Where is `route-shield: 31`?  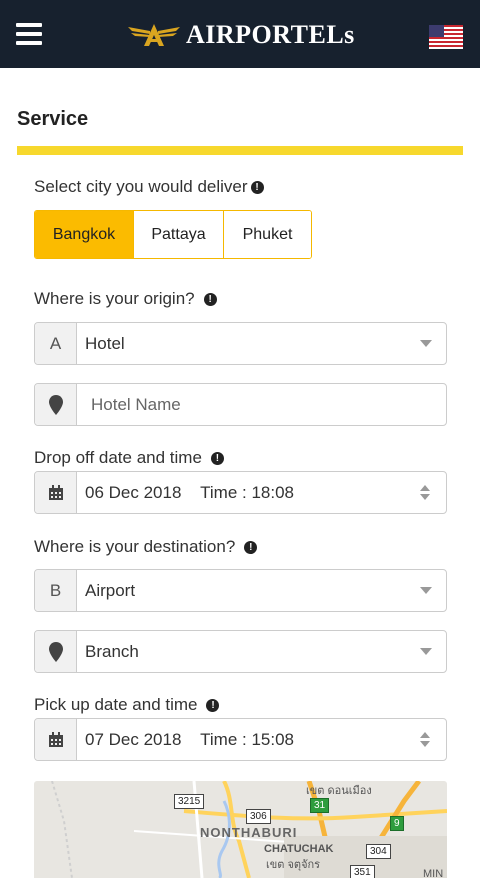 route-shield: 31 is located at coordinates (320, 805).